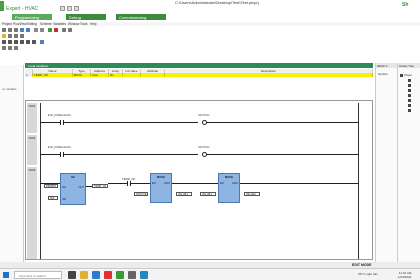 The width and height of the screenshot is (420, 280). What do you see at coordinates (12, 170) in the screenshot?
I see `project-panel: oc variable` at bounding box center [12, 170].